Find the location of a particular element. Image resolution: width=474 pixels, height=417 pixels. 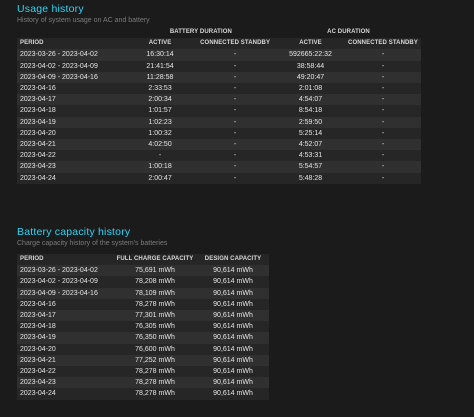

cap-col-header-period: PERIOD is located at coordinates (32, 259).